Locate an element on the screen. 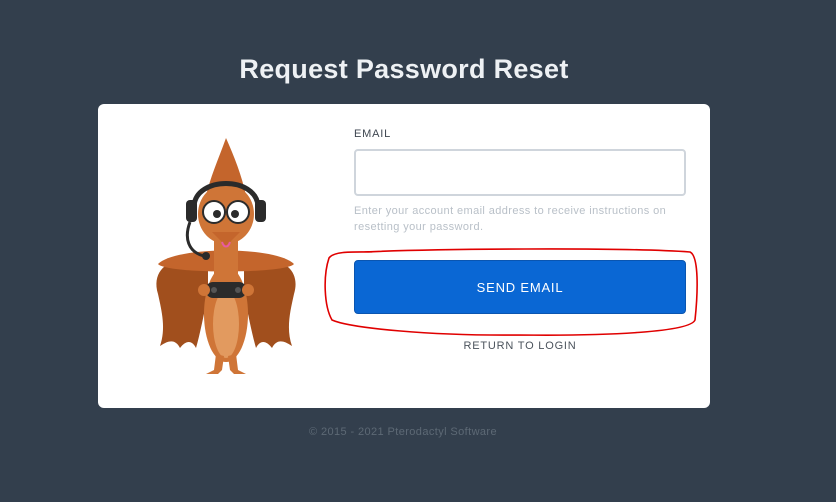 The image size is (836, 502). return-to-login-link: RETURN TO LOGIN is located at coordinates (520, 346).